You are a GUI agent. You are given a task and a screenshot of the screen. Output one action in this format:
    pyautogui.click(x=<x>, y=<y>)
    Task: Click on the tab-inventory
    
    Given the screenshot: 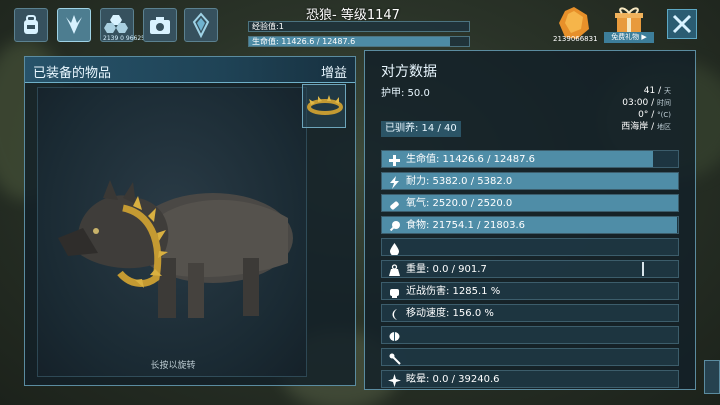 What is the action you would take?
    pyautogui.click(x=31, y=25)
    